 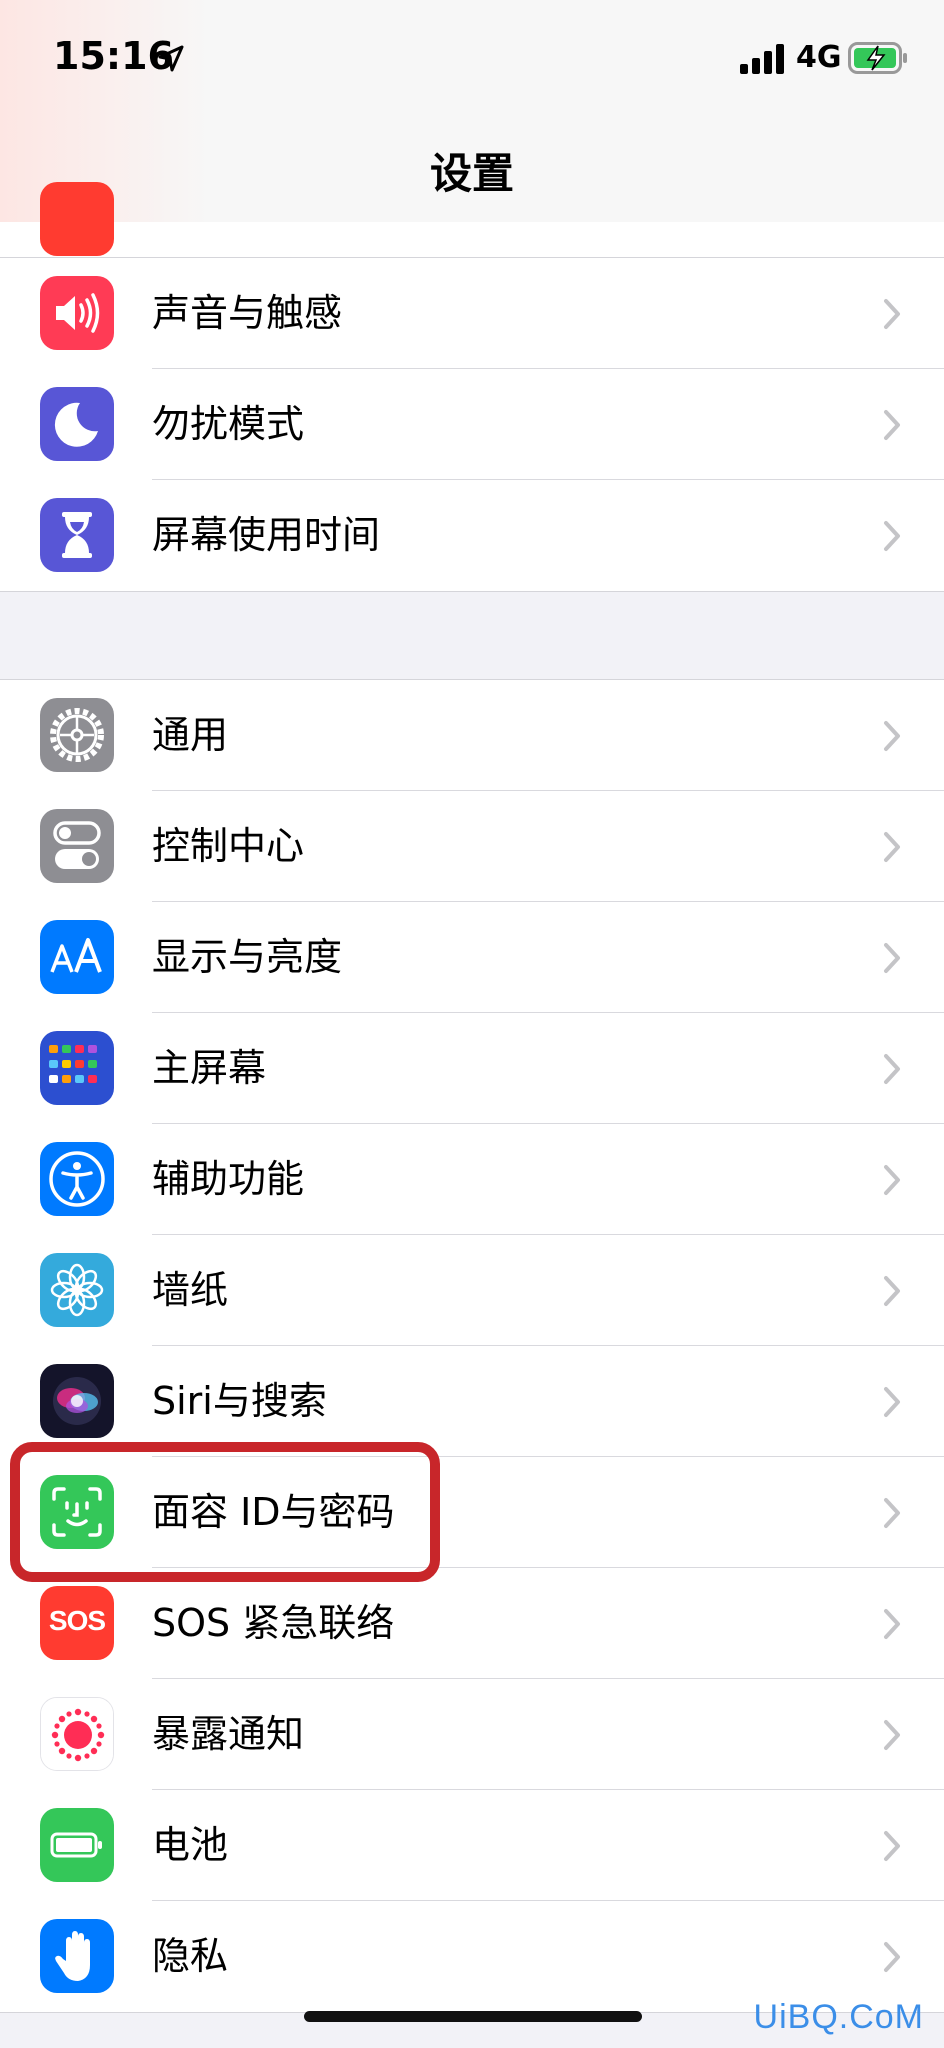 What do you see at coordinates (77, 219) in the screenshot?
I see `notification-icon` at bounding box center [77, 219].